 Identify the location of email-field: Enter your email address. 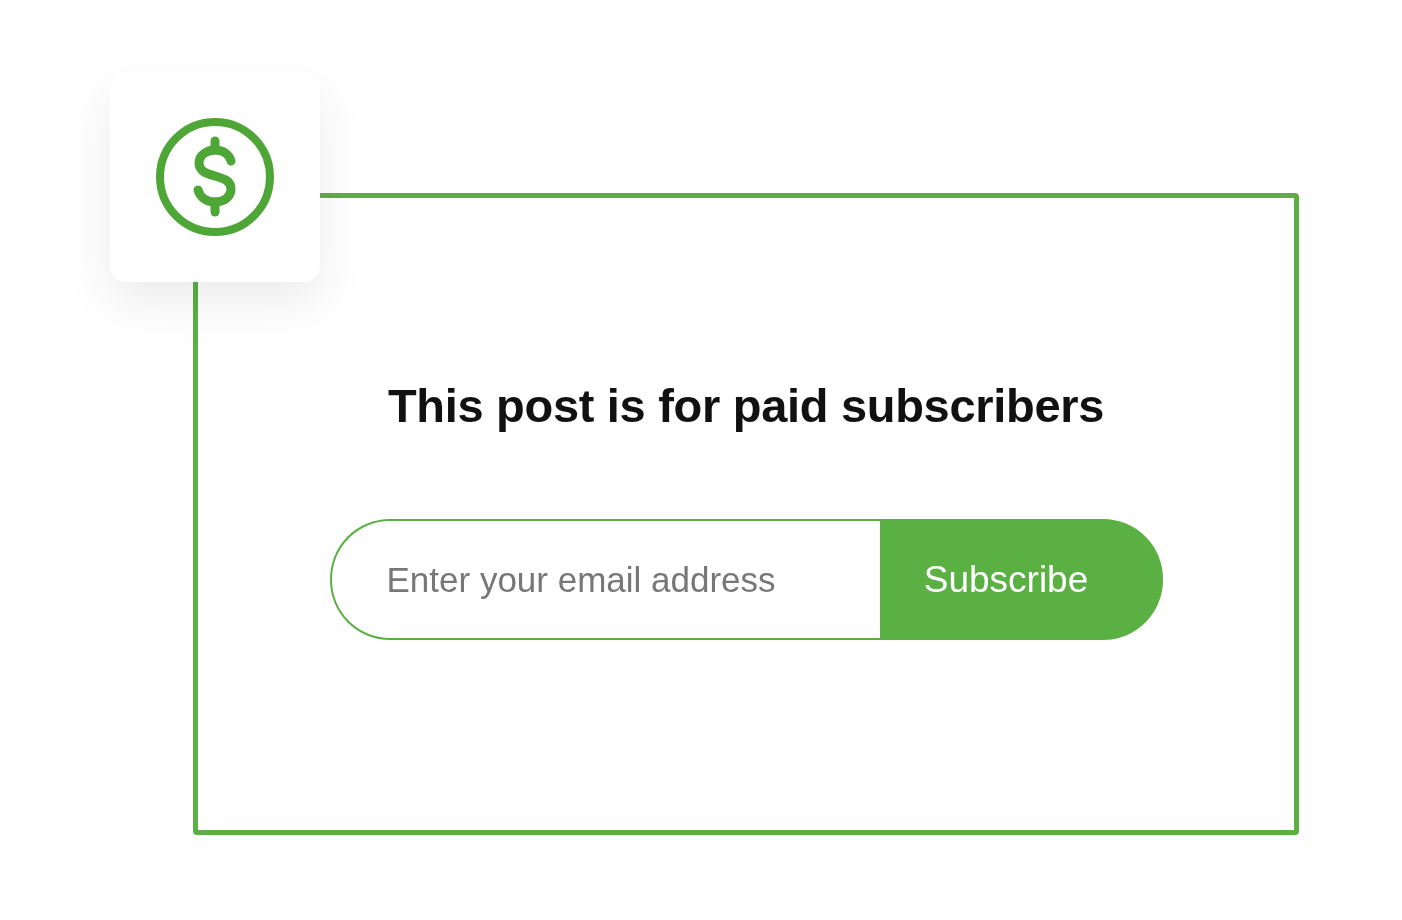
(604, 579).